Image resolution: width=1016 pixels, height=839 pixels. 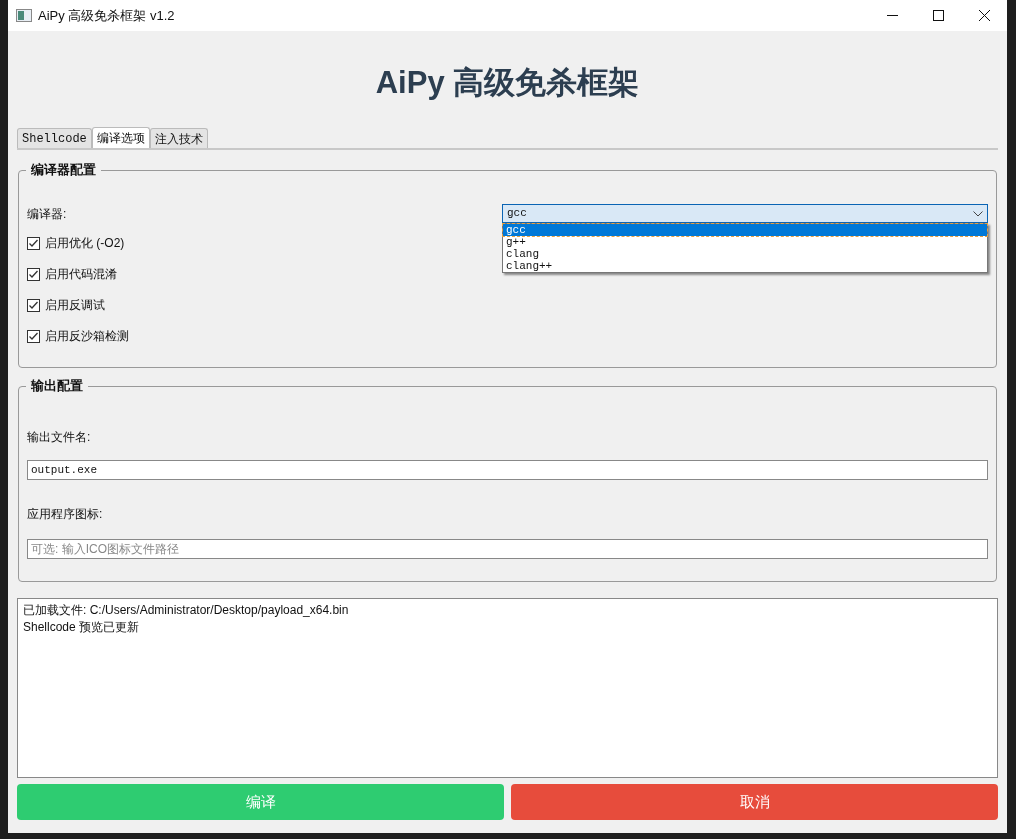 I want to click on dropdown-option: g++, so click(x=745, y=242).